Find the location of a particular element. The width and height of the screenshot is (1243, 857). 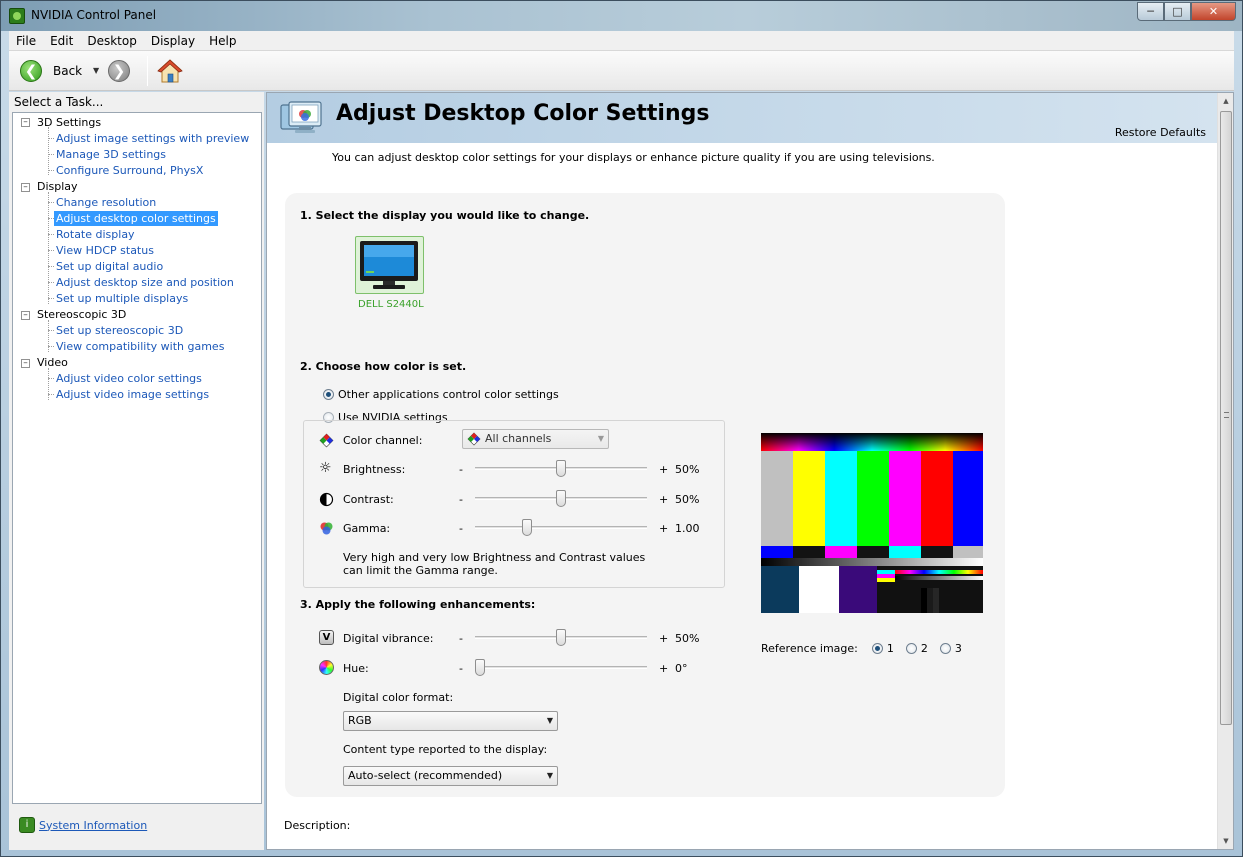

collapse-3d-settings-icon: – is located at coordinates (25, 122).